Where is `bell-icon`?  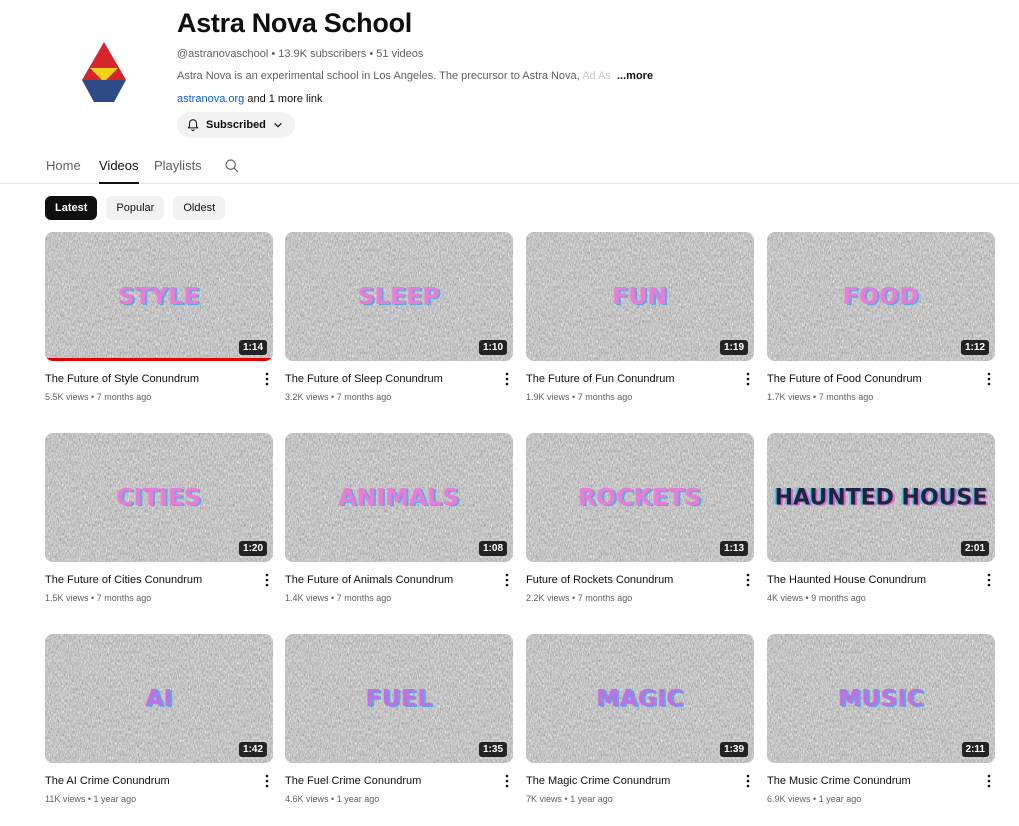
bell-icon is located at coordinates (193, 125).